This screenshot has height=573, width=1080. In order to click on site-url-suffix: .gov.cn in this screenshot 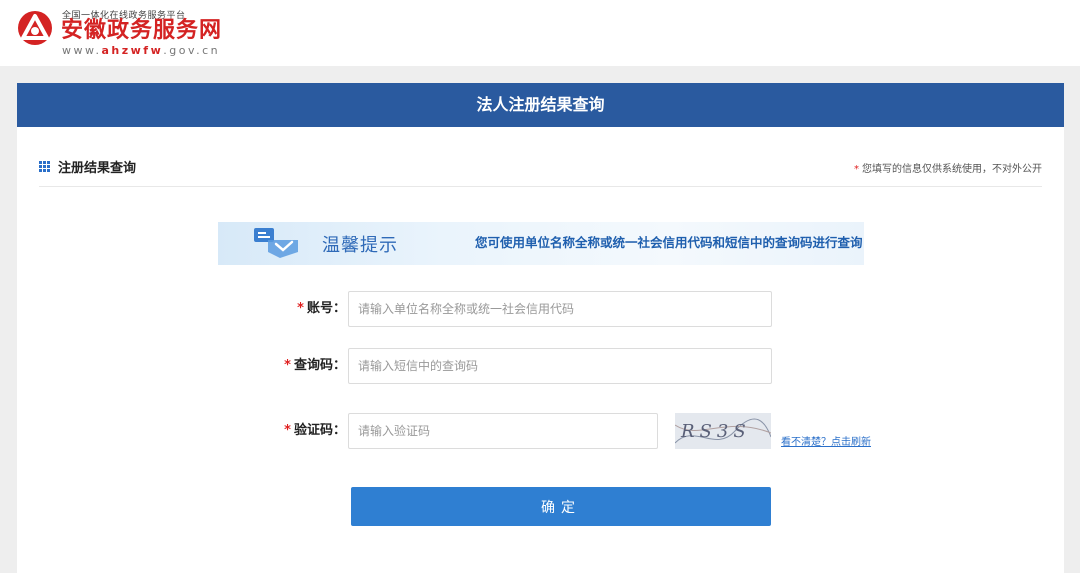, I will do `click(192, 50)`.